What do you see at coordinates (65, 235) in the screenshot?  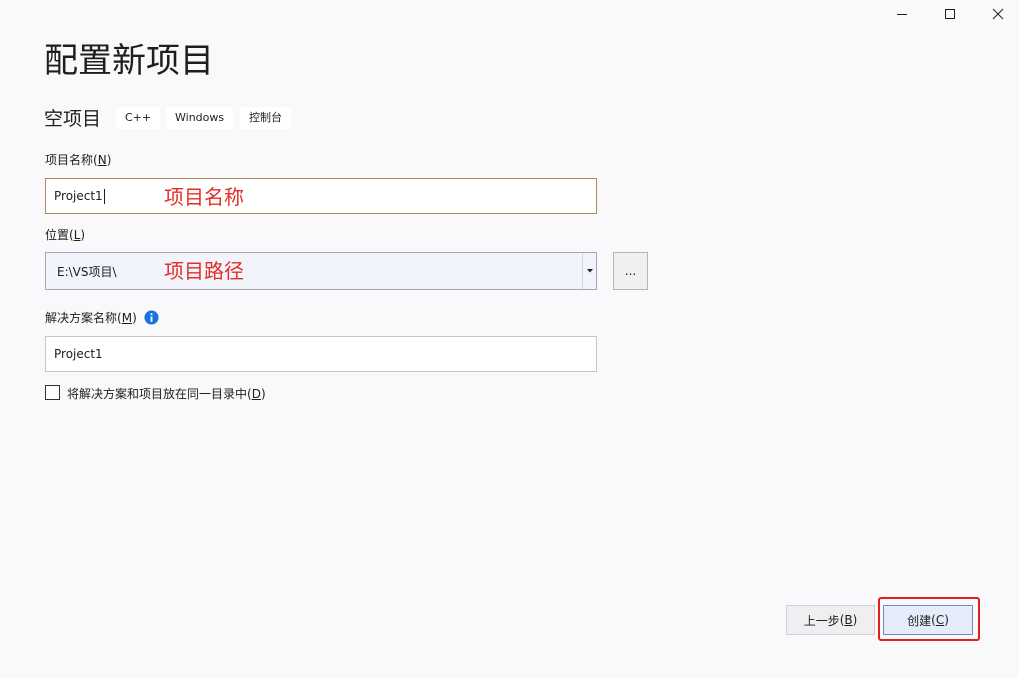 I see `location-label: 位置(L)` at bounding box center [65, 235].